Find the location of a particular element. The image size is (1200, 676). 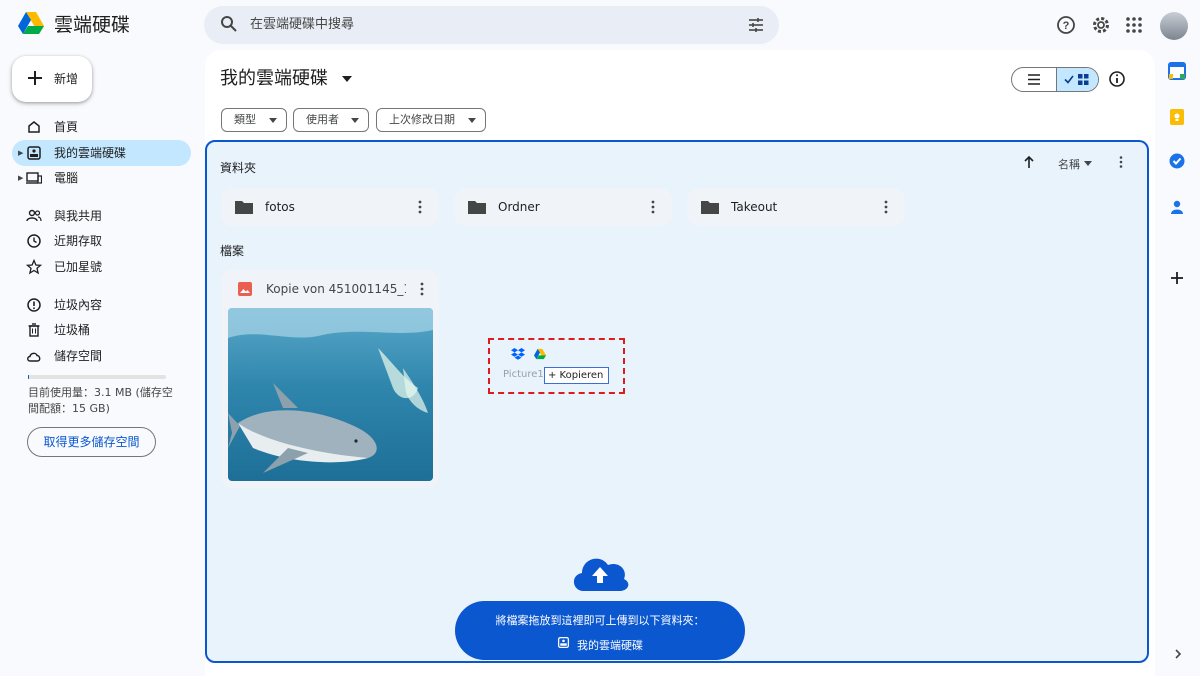

apps-grid-icon is located at coordinates (1134, 25).